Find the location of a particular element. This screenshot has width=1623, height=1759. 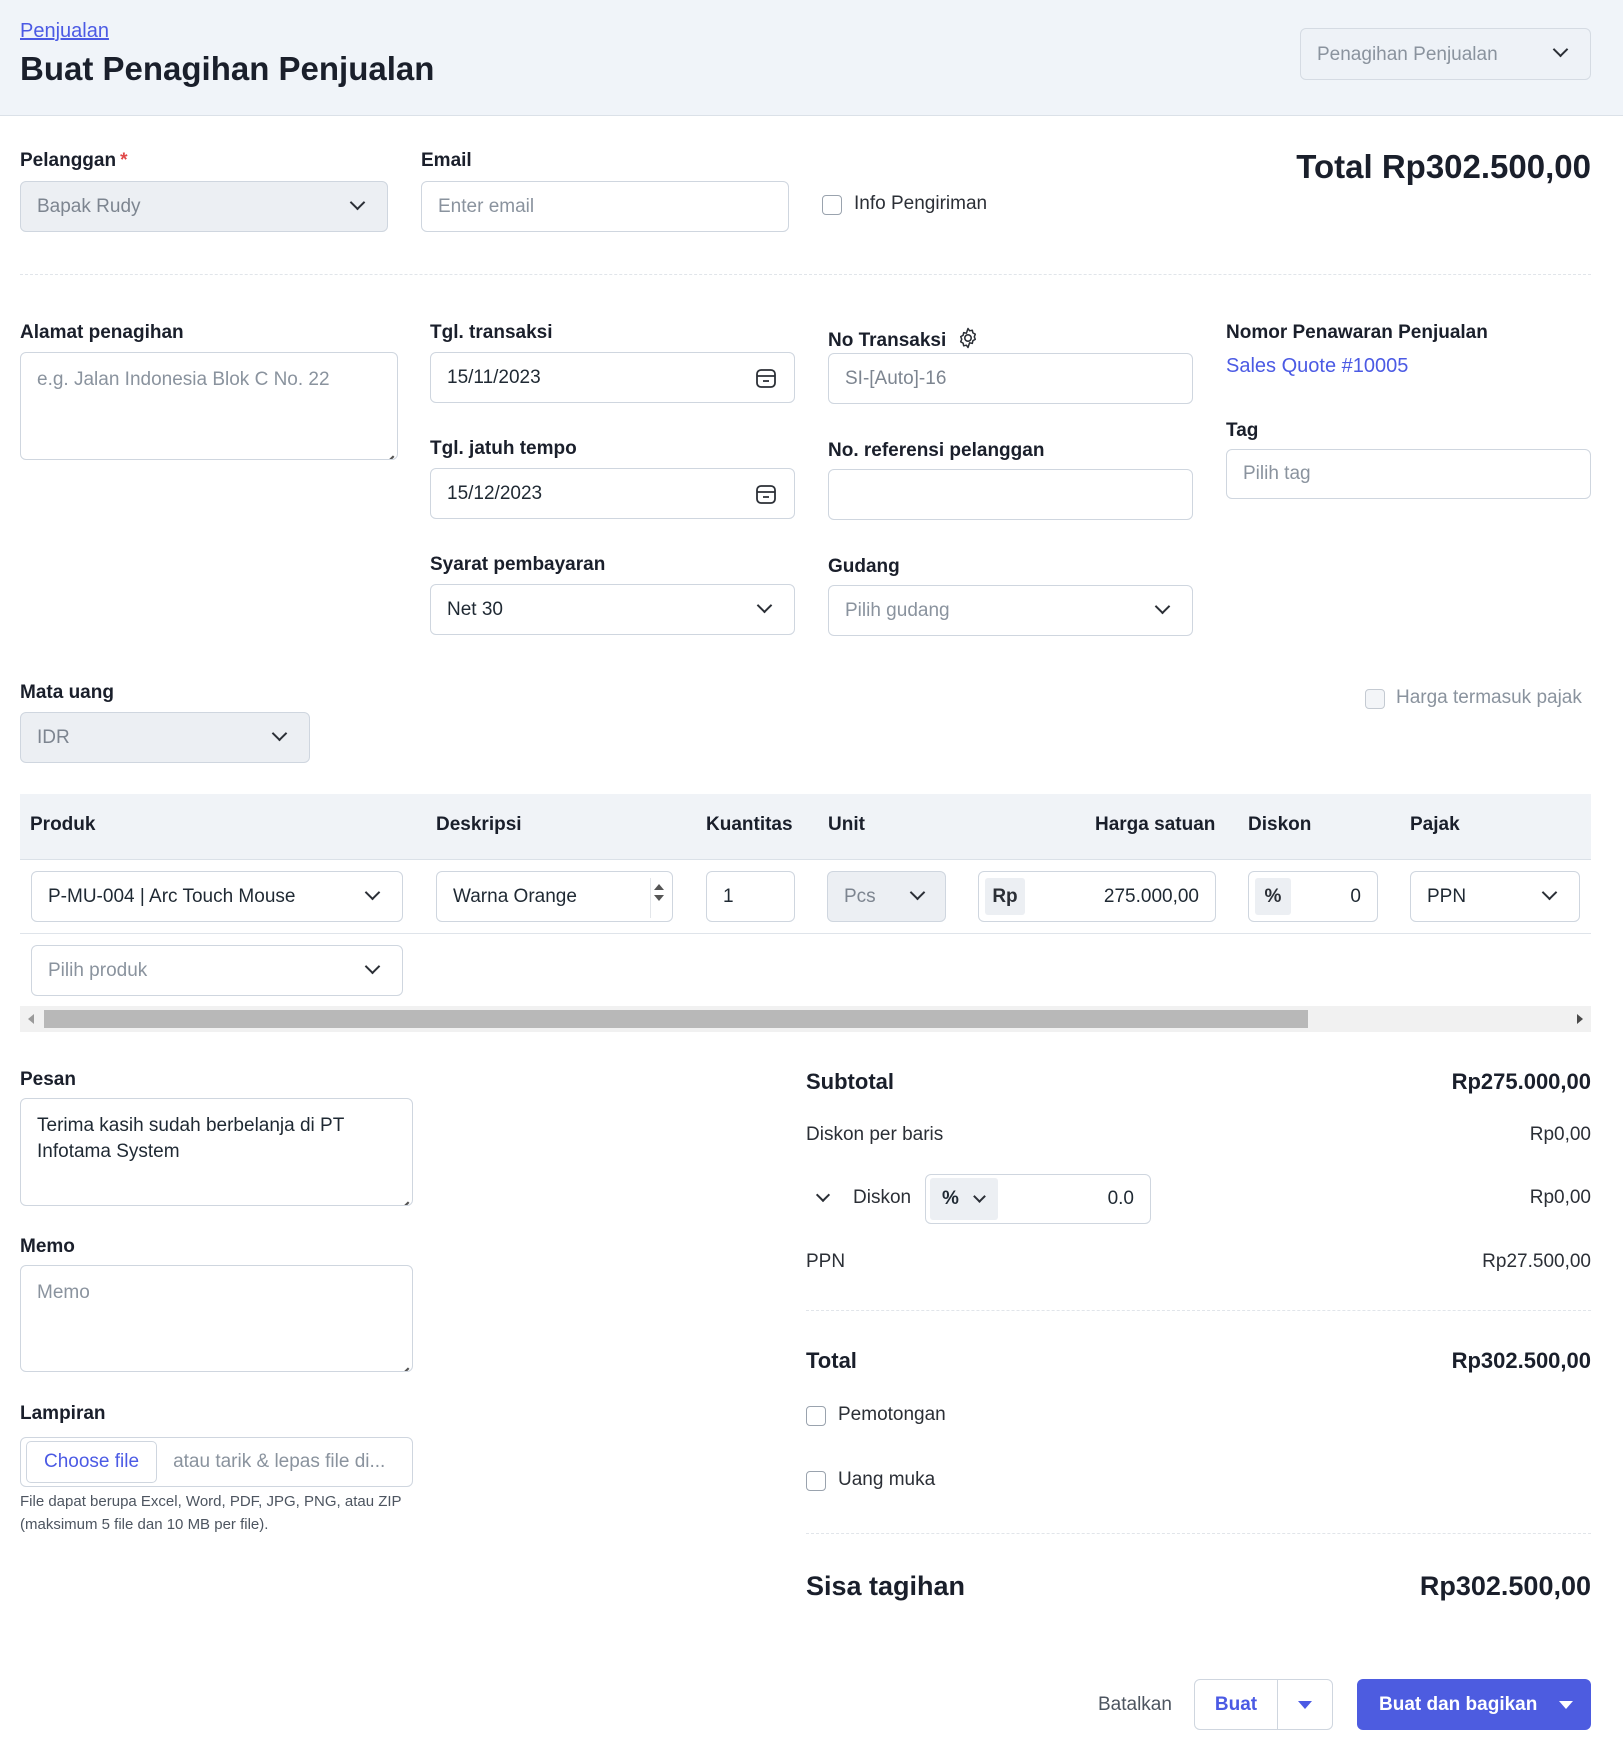

create-and-share-label: Buat dan bagikan is located at coordinates (1458, 1704).